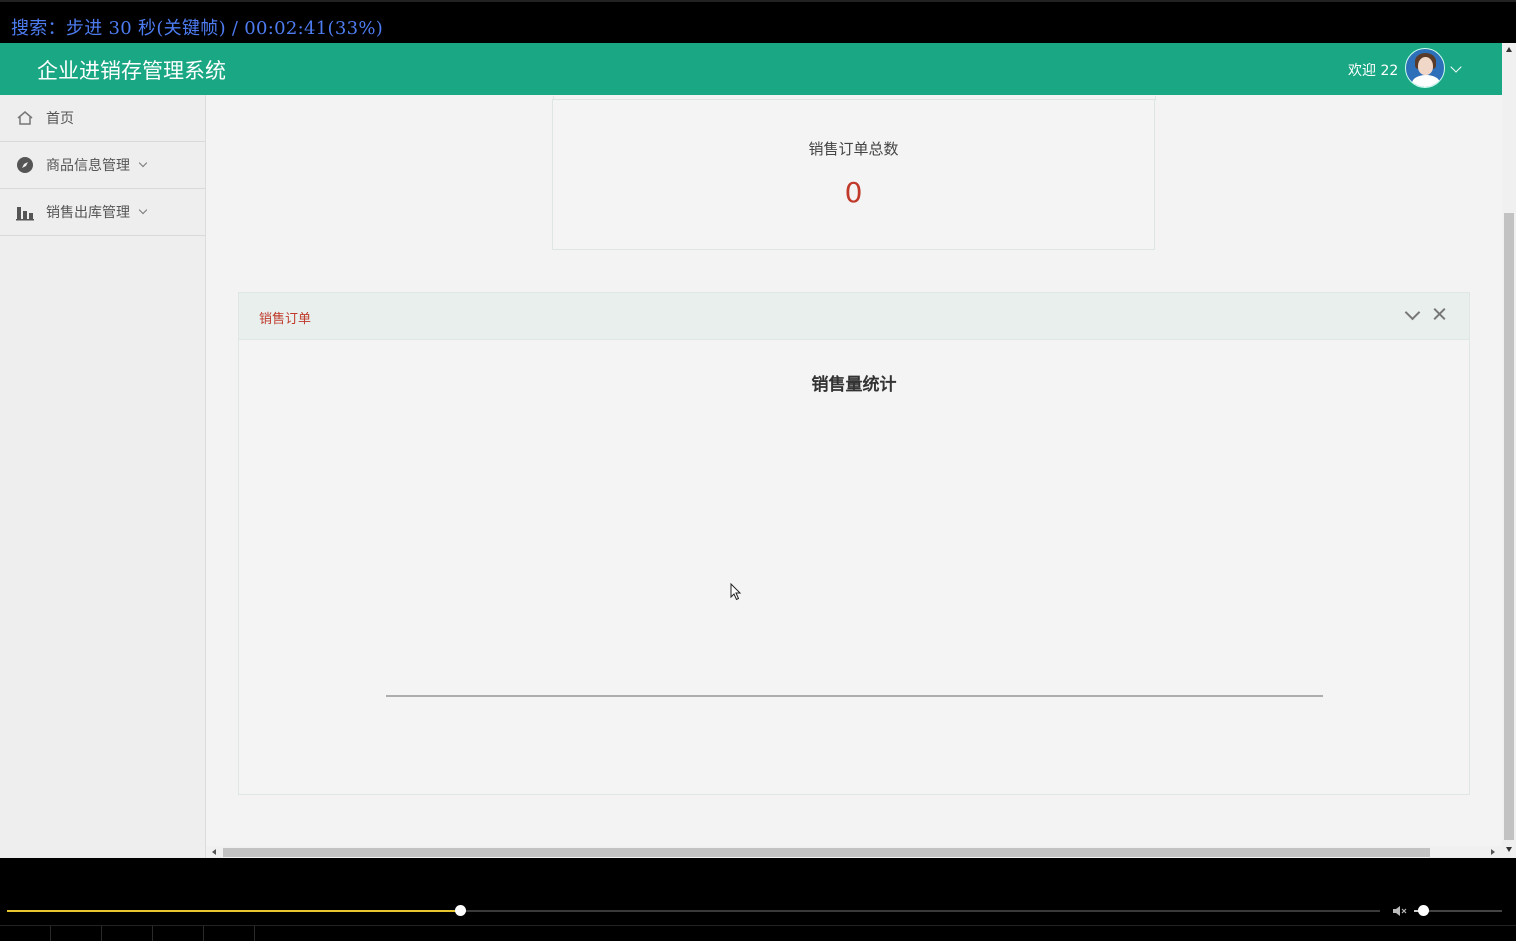  What do you see at coordinates (1412, 315) in the screenshot?
I see `collapse-icon` at bounding box center [1412, 315].